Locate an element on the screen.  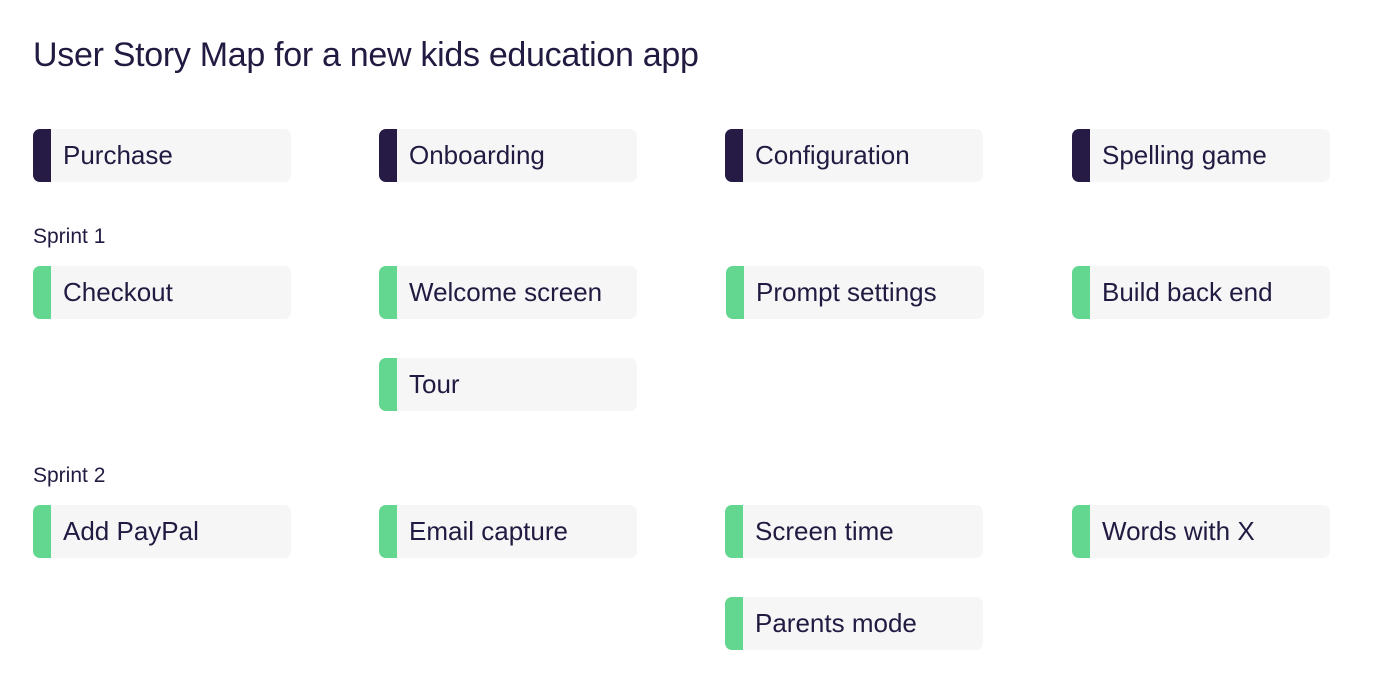
story-card: Email capture is located at coordinates (508, 531).